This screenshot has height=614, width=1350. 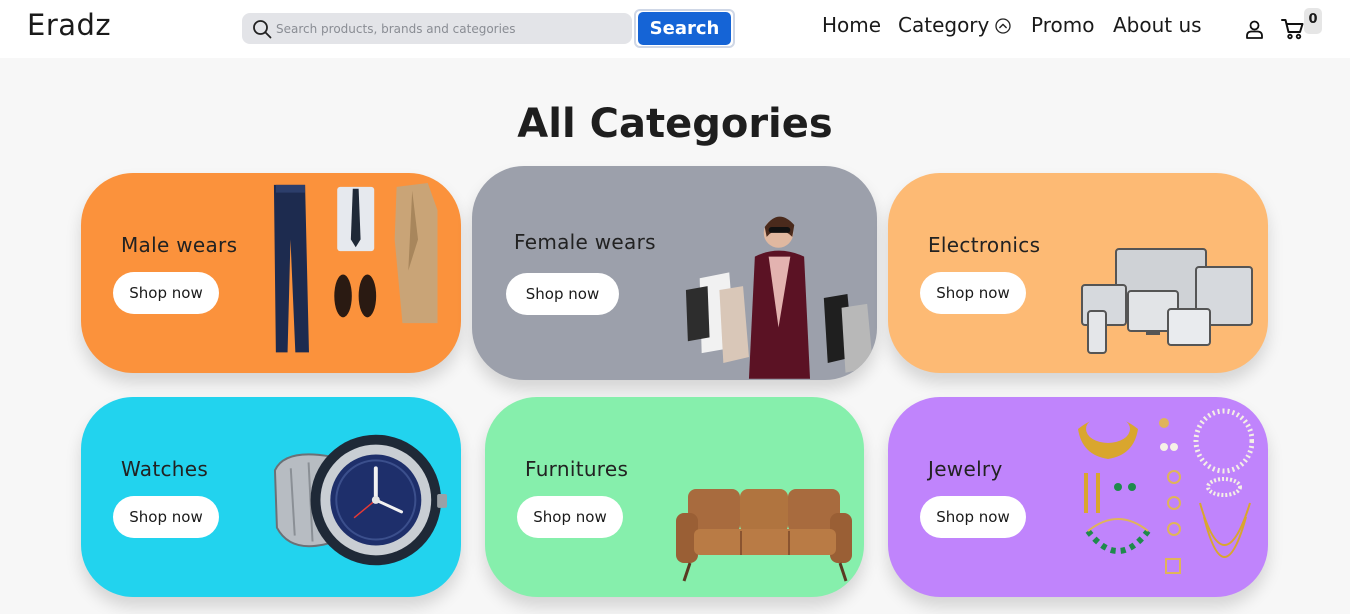 I want to click on nav-promo-link: Promo, so click(x=1062, y=25).